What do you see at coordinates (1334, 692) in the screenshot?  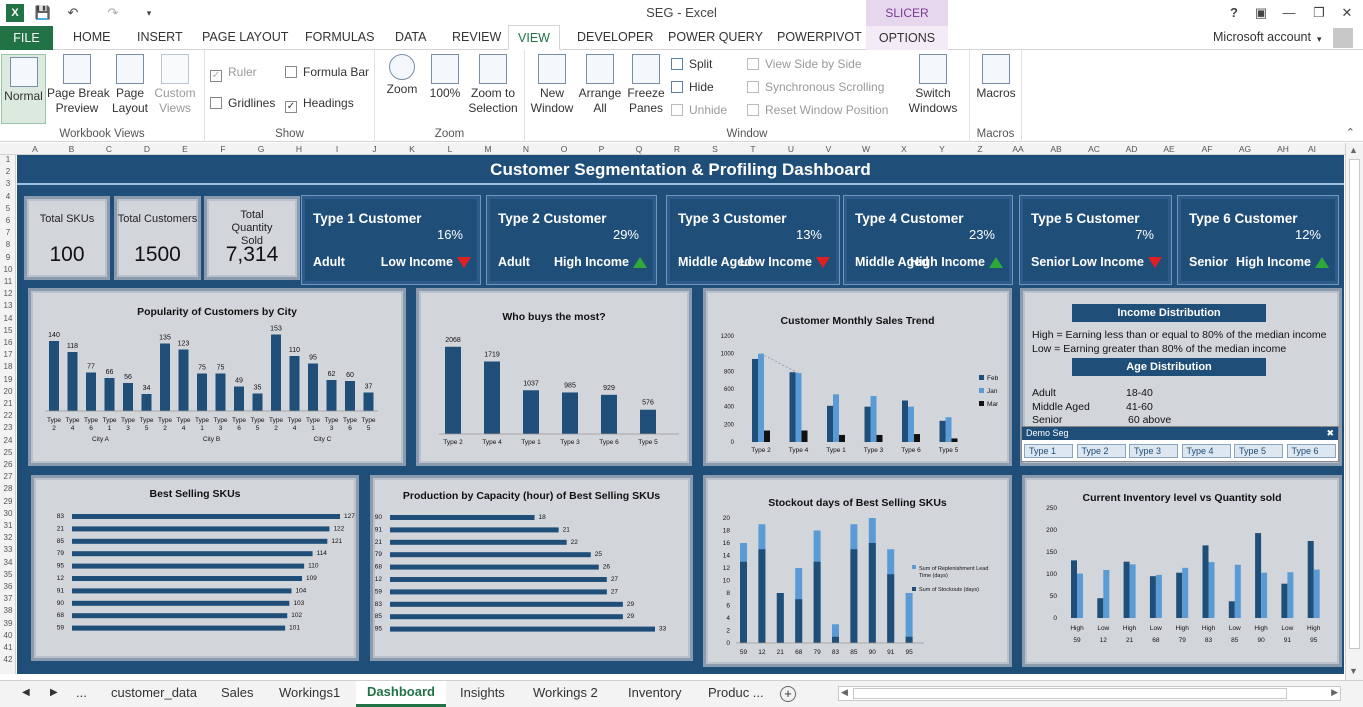 I see `scroll-right-icon: ▶` at bounding box center [1334, 692].